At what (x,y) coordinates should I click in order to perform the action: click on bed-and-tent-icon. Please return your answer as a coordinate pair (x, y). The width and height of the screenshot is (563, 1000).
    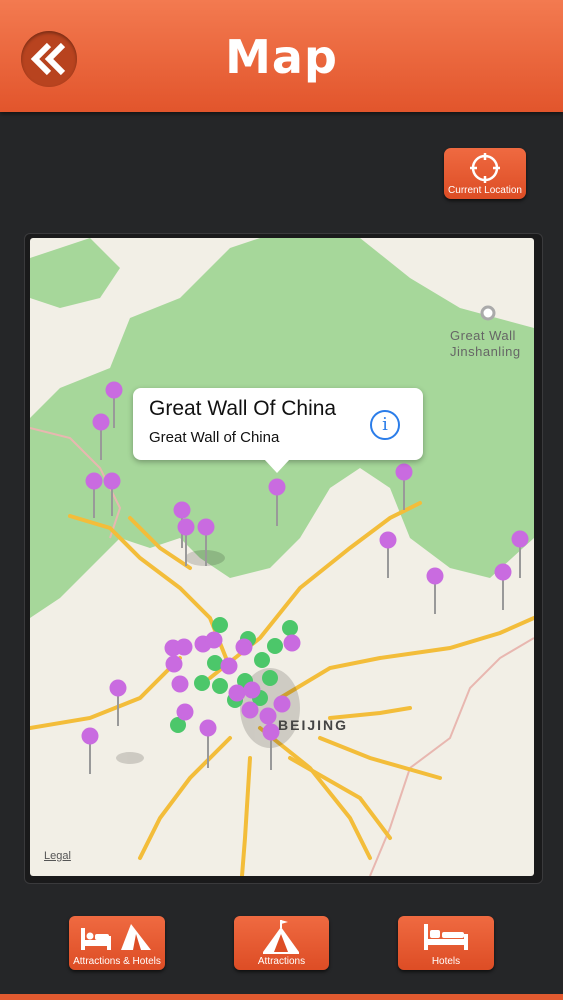
    Looking at the image, I should click on (116, 937).